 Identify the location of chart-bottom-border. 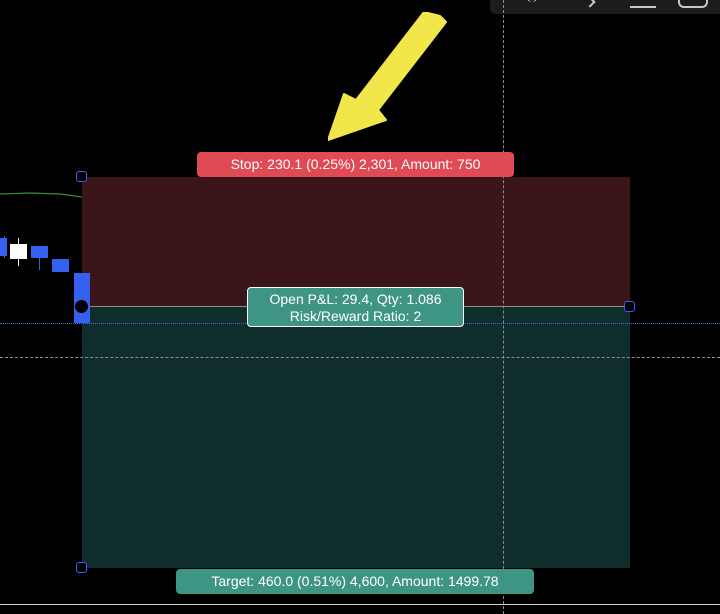
(360, 604).